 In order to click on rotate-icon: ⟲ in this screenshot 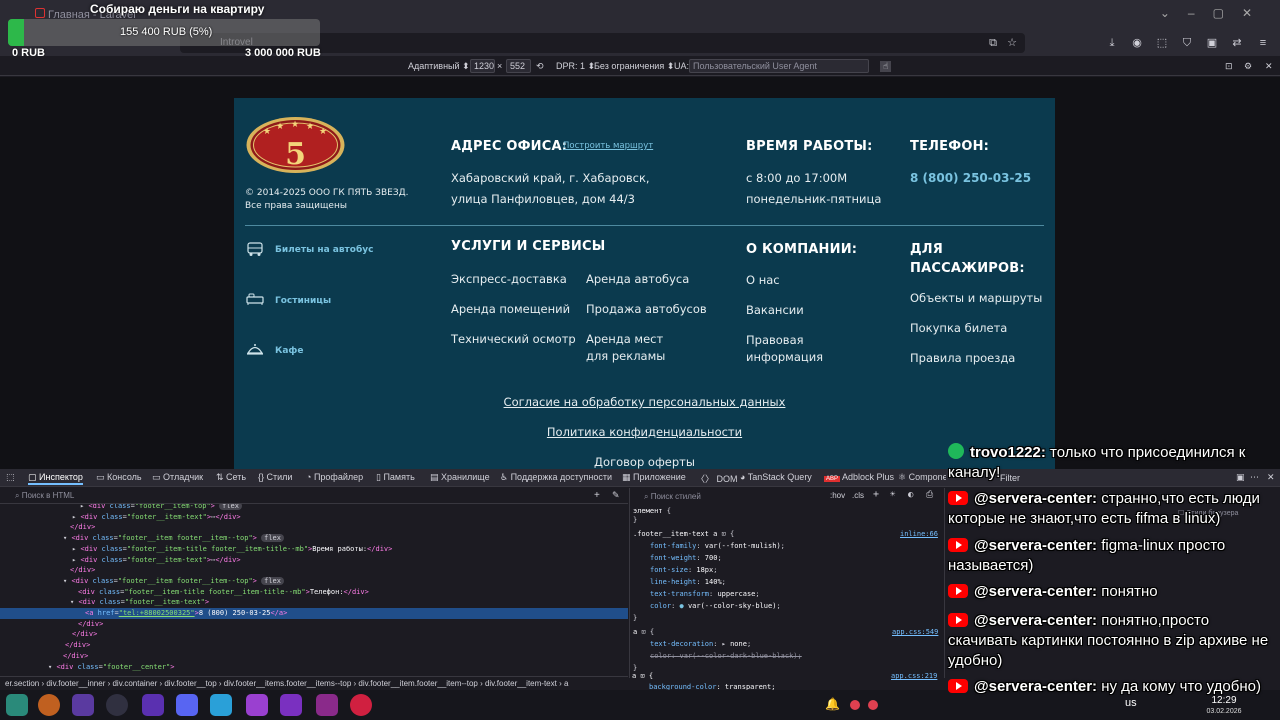, I will do `click(540, 66)`.